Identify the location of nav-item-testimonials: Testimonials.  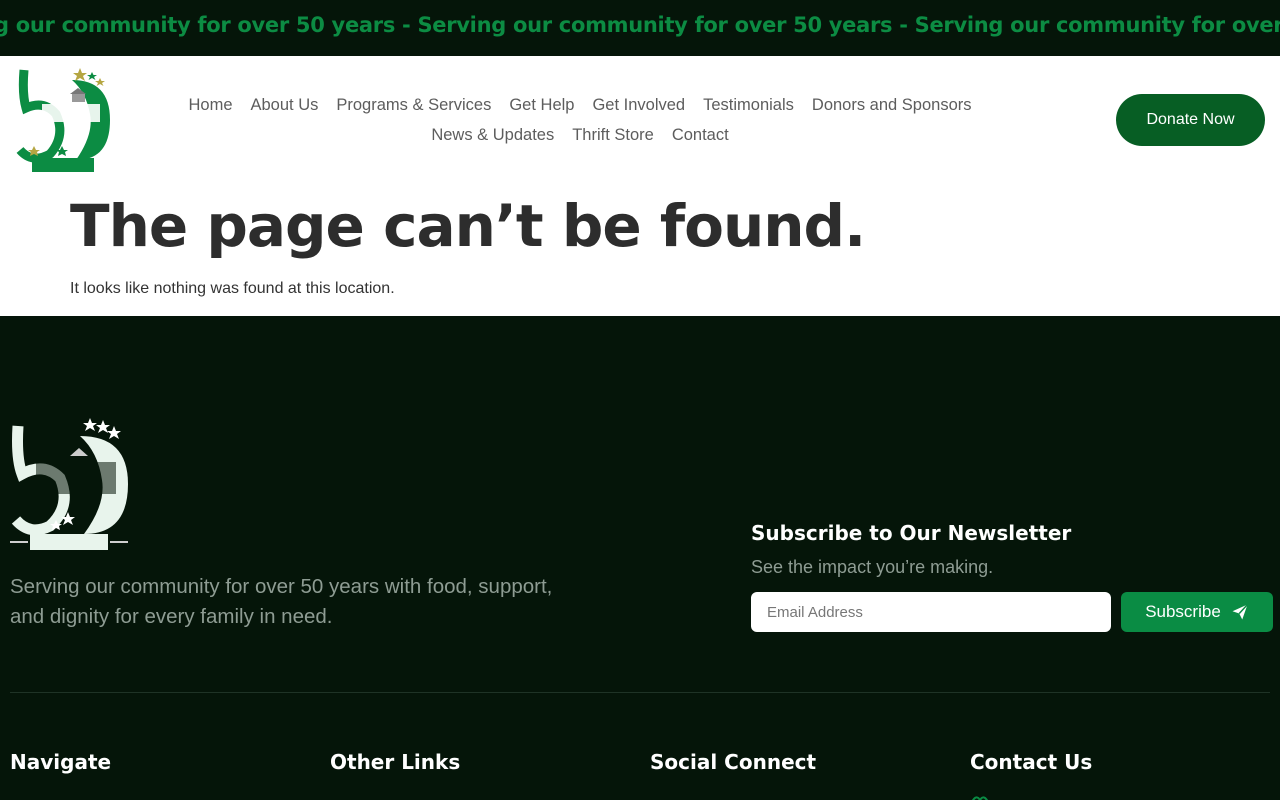
(748, 105).